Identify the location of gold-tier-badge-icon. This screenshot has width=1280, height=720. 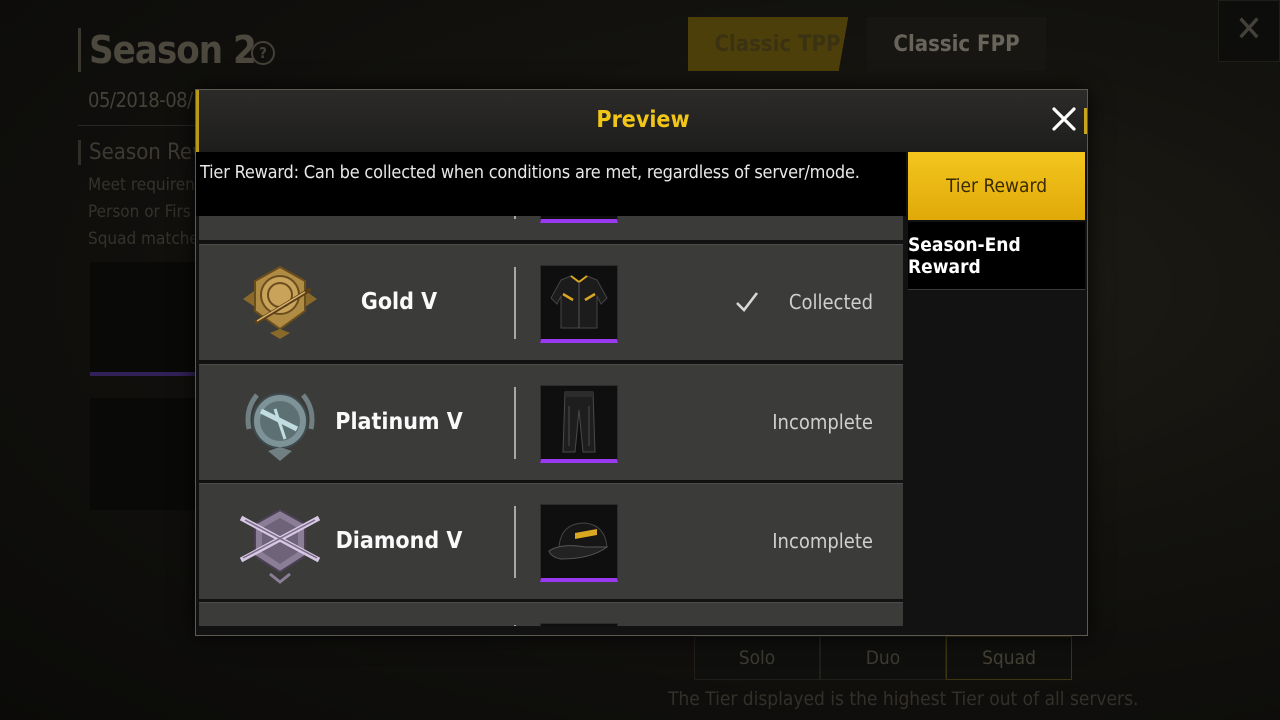
(280, 304).